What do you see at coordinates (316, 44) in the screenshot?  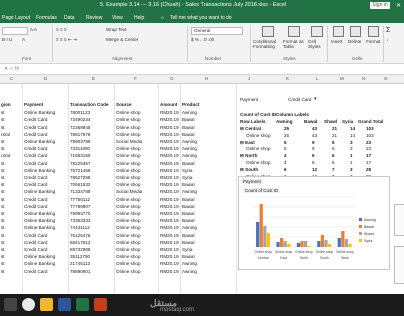 I see `cell-styles-button: Cell Styles` at bounding box center [316, 44].